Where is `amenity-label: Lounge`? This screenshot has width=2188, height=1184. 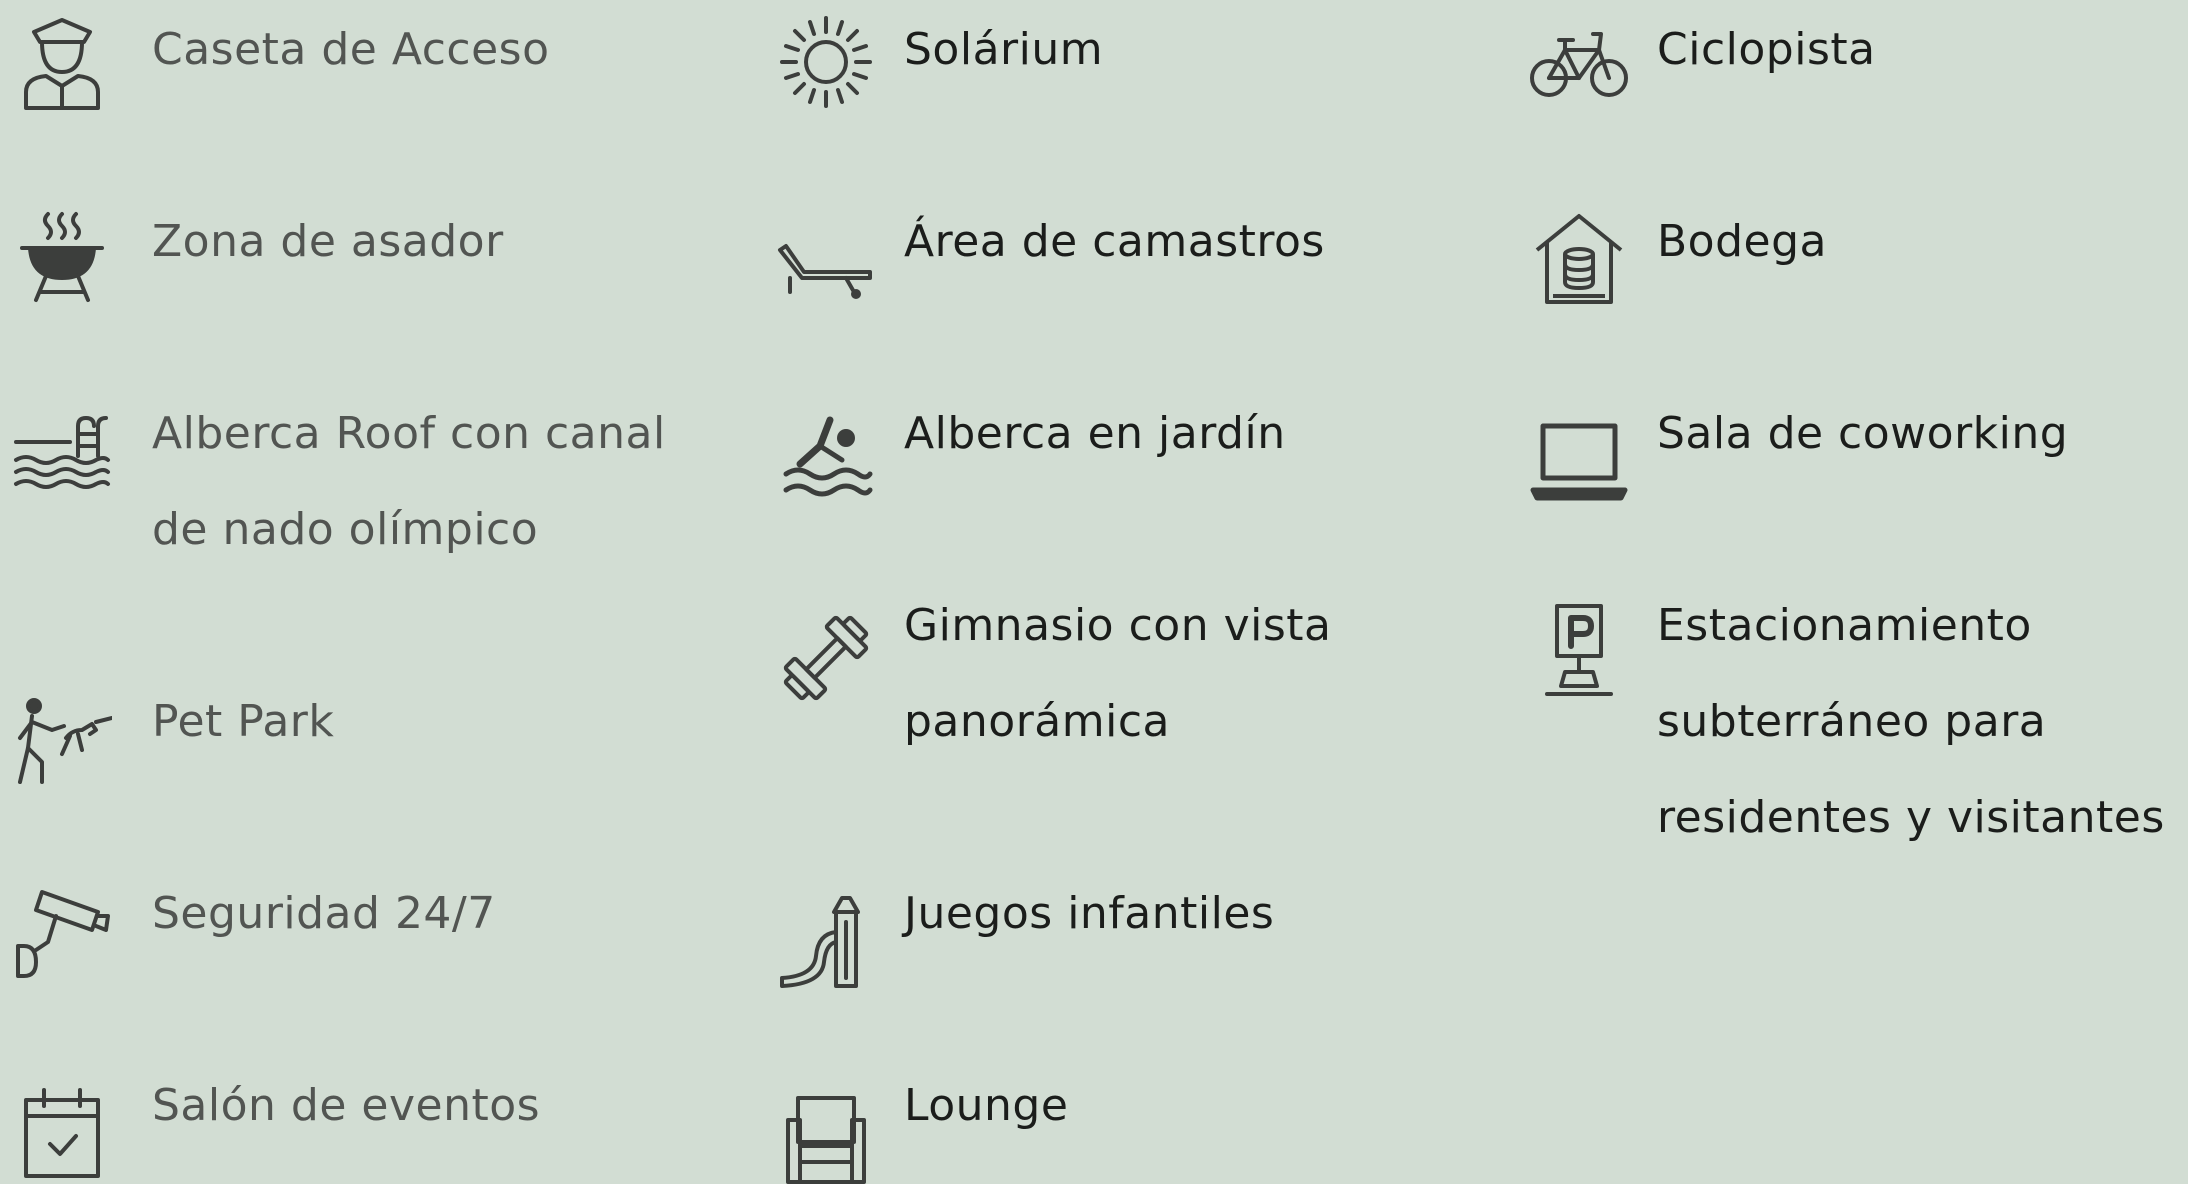 amenity-label: Lounge is located at coordinates (986, 1105).